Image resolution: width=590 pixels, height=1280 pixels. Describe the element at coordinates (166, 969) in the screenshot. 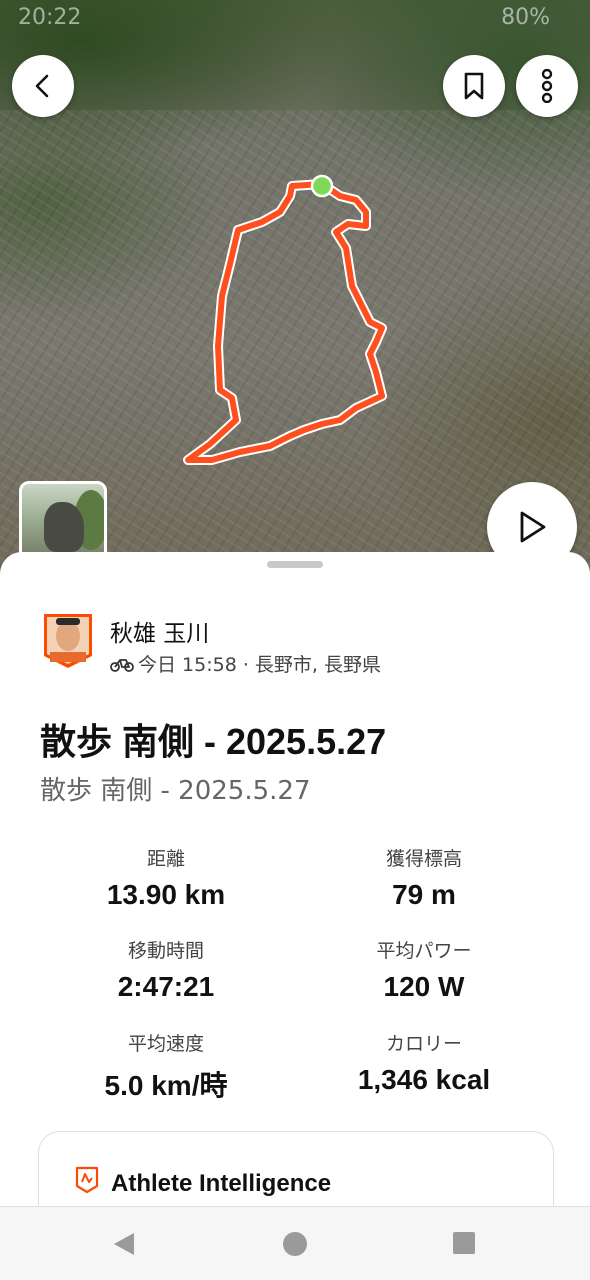

I see `stat-moving-time: 移動時間 2:47:21` at that location.